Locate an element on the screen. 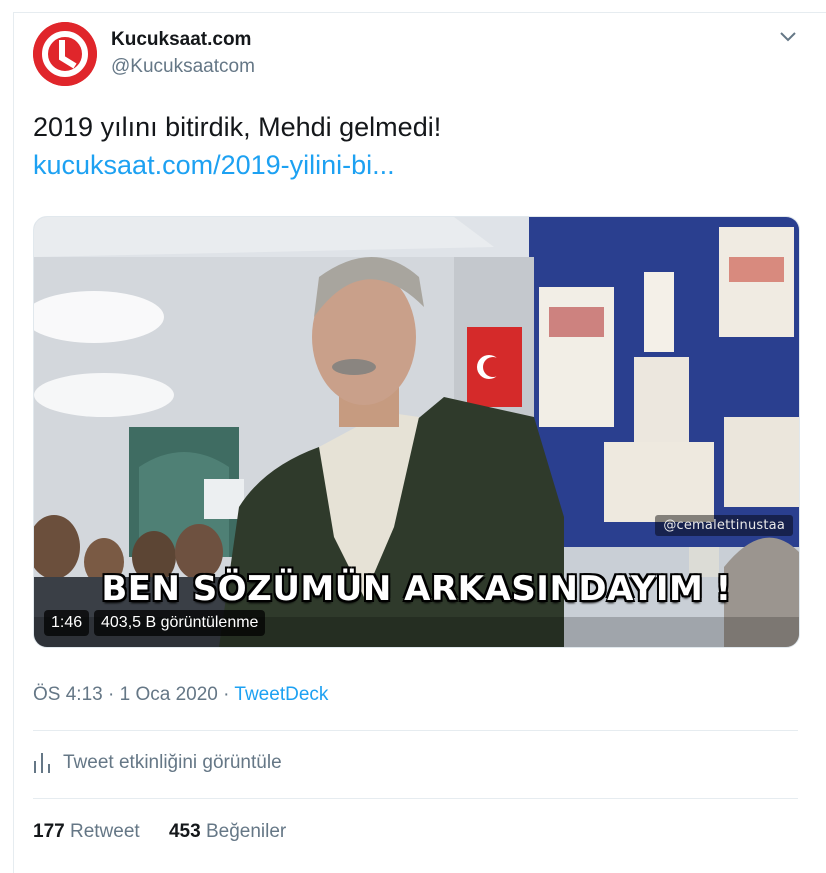 This screenshot has width=826, height=873. clock-logo-icon is located at coordinates (65, 54).